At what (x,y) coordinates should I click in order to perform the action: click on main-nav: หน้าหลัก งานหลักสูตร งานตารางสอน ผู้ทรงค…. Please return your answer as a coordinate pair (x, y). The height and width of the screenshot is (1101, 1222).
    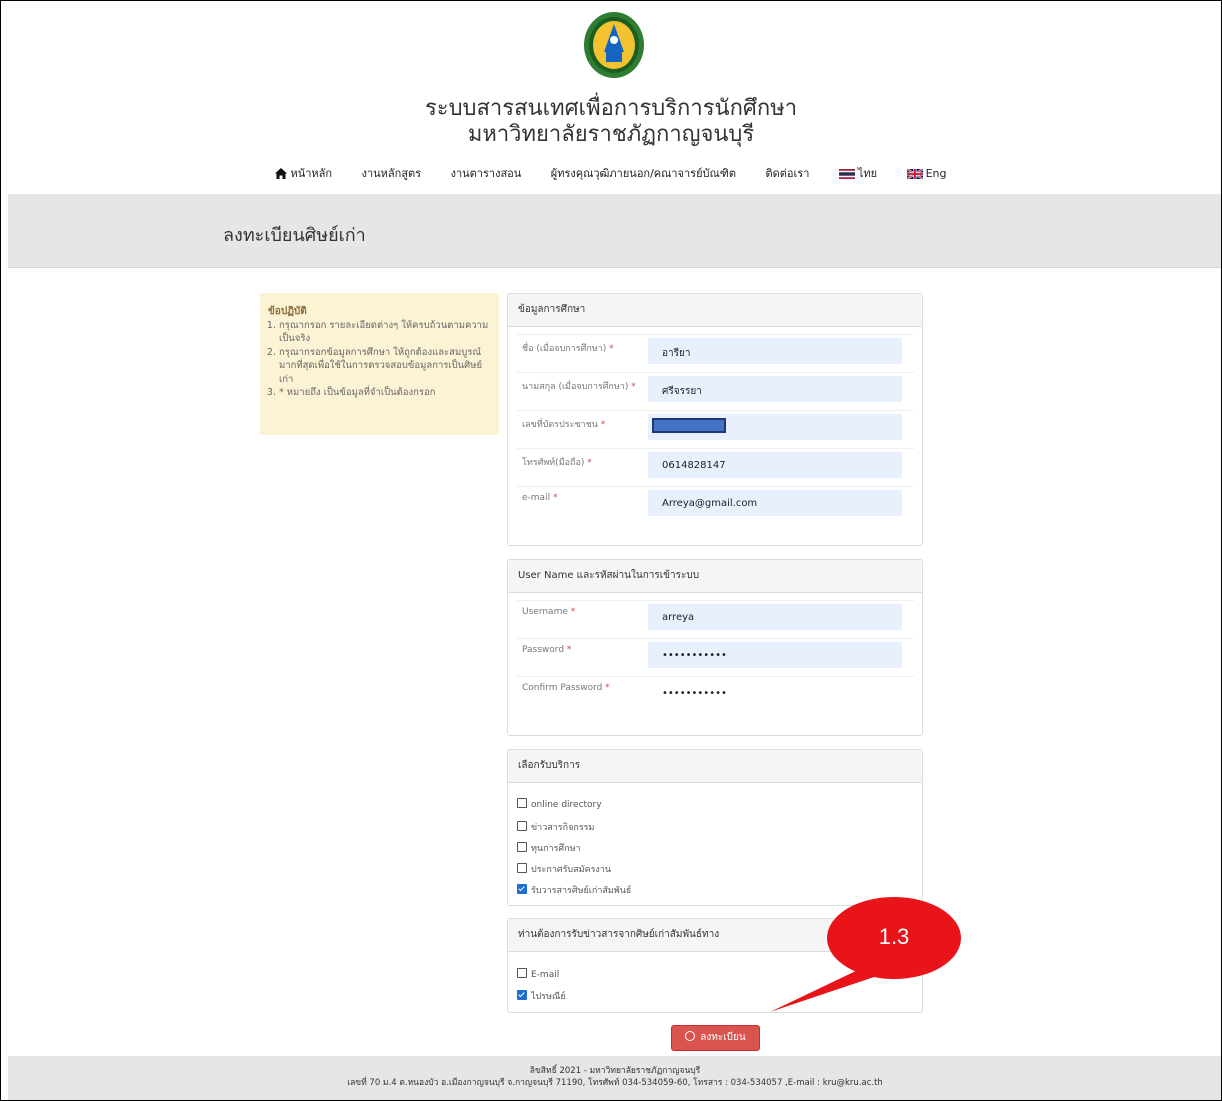
    Looking at the image, I should click on (611, 173).